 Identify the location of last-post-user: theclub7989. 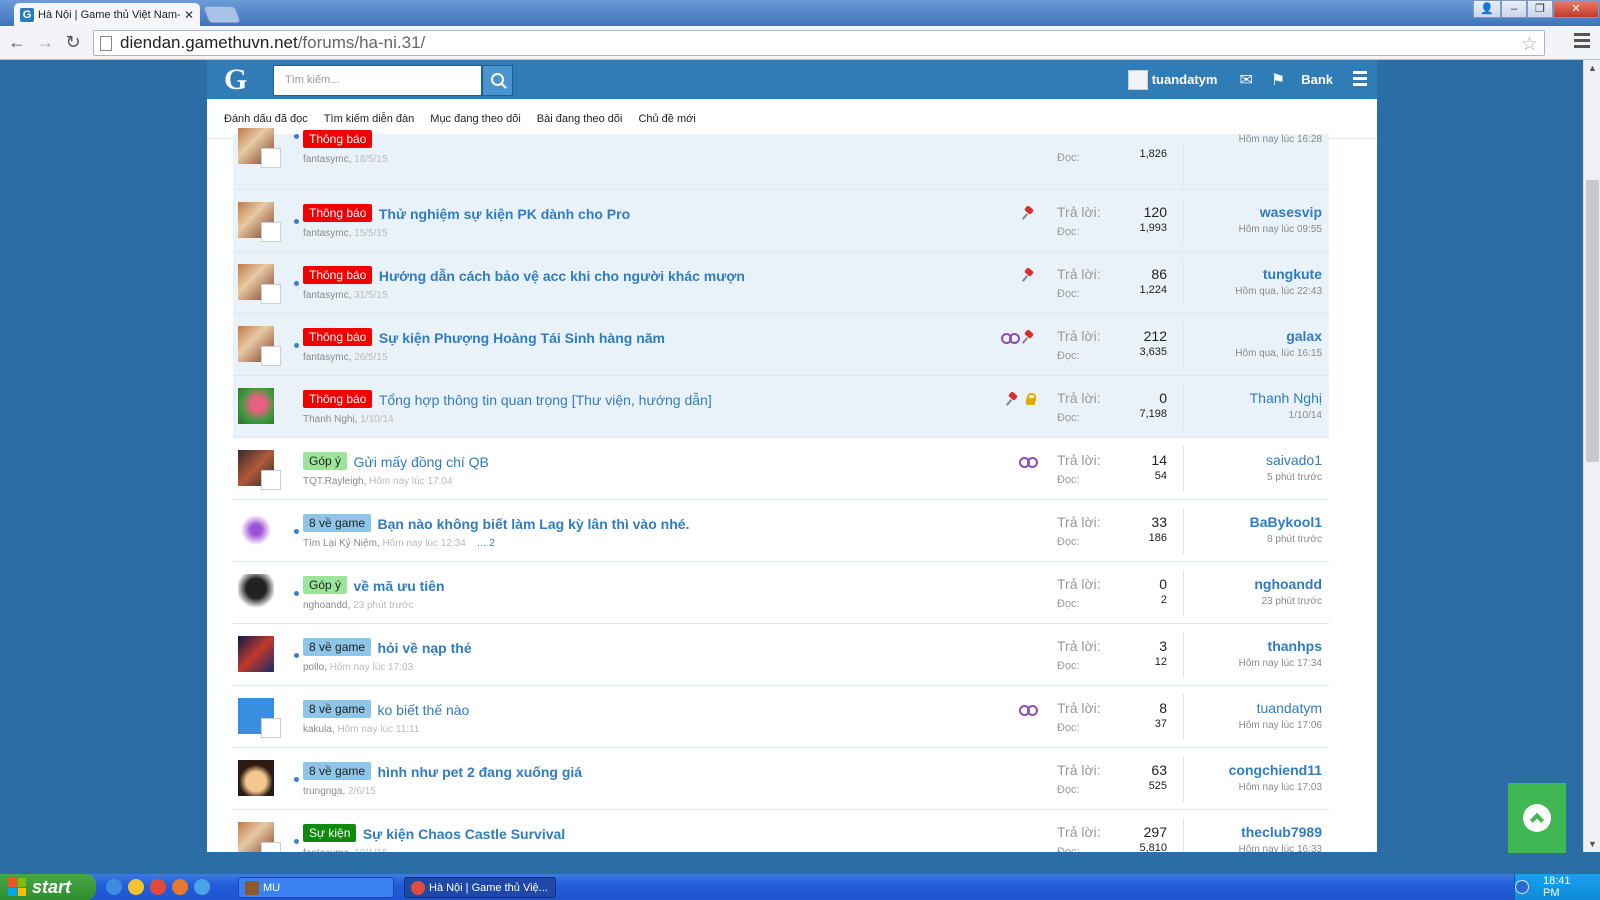
(1280, 832).